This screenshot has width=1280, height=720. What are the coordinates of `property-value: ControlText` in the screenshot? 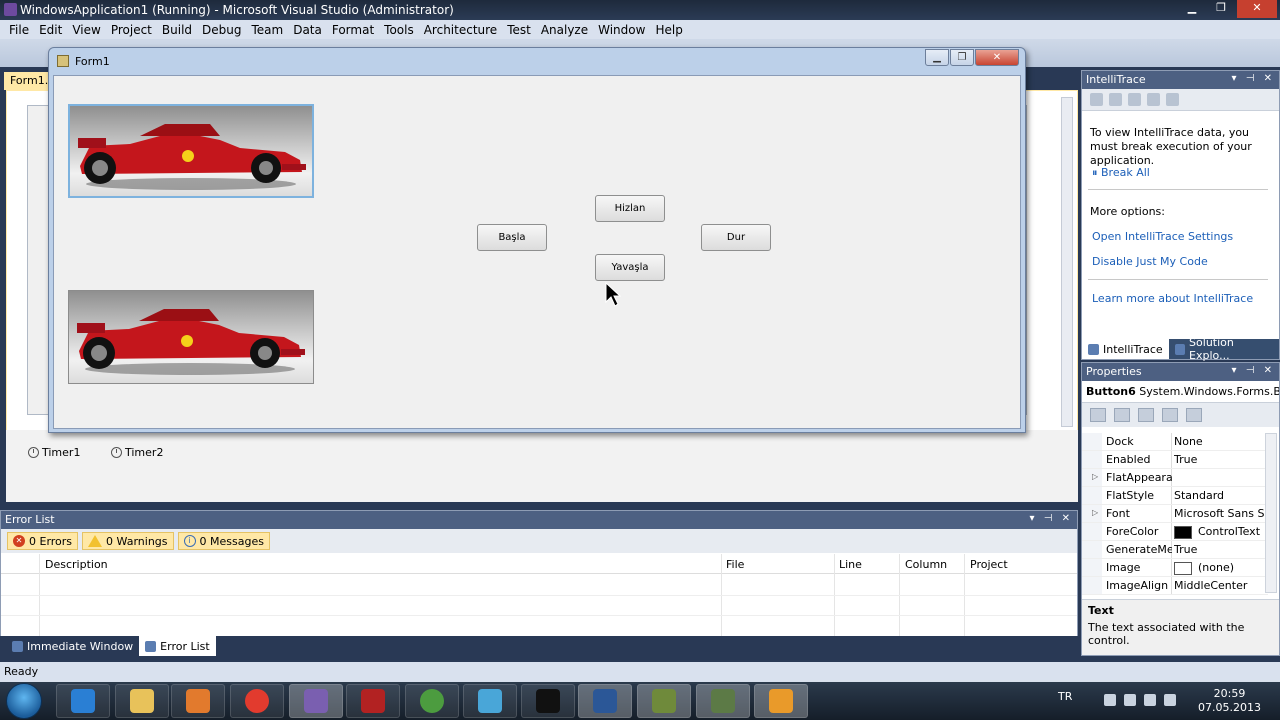 It's located at (1221, 532).